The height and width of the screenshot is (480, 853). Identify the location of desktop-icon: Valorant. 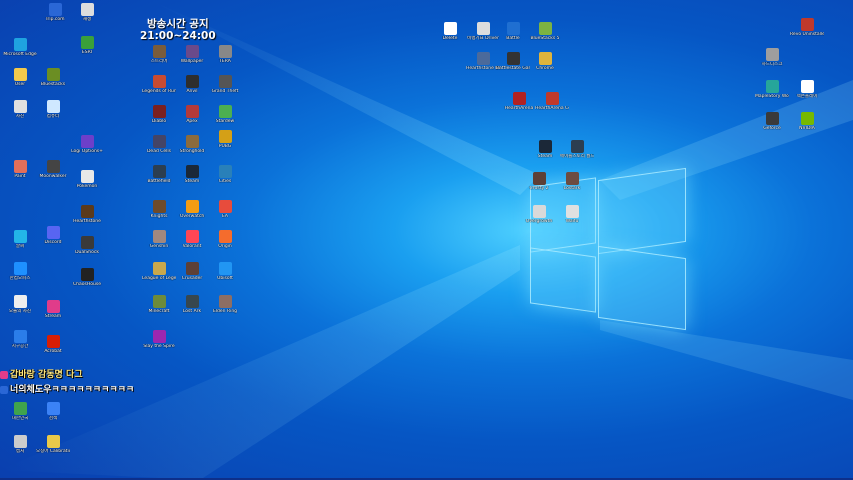
(192, 239).